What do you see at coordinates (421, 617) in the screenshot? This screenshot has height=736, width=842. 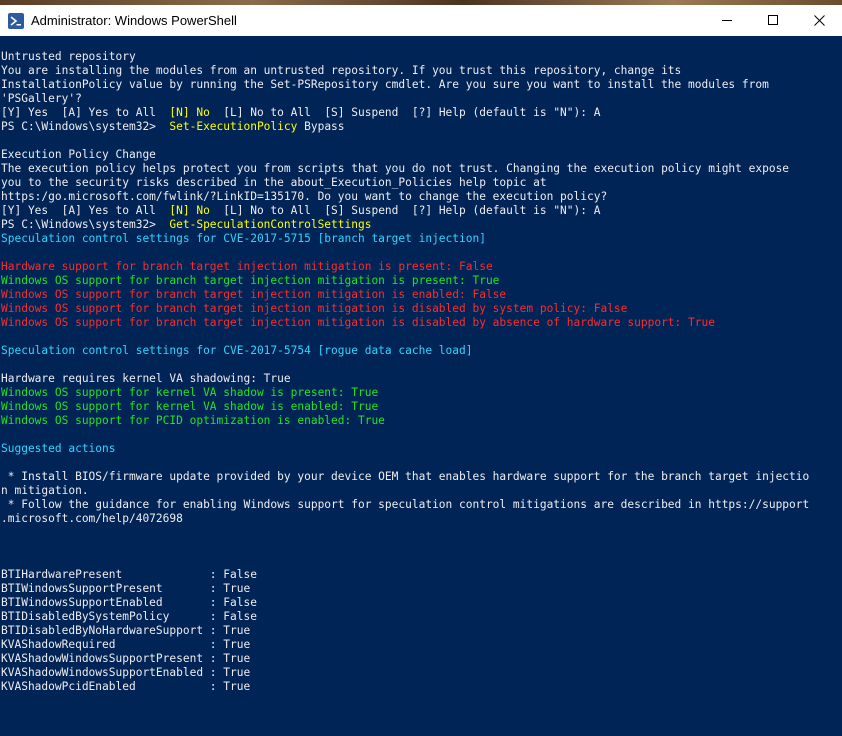 I see `console-line: BTIDisabledBySystemPolicy : False` at bounding box center [421, 617].